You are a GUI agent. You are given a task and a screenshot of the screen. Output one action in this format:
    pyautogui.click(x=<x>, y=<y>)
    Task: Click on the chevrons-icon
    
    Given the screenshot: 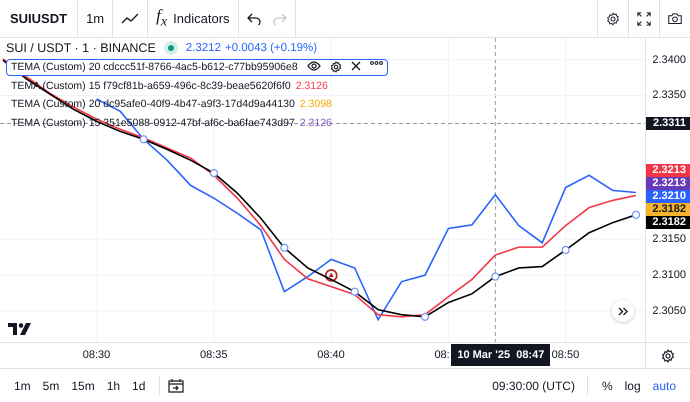 What is the action you would take?
    pyautogui.click(x=623, y=311)
    